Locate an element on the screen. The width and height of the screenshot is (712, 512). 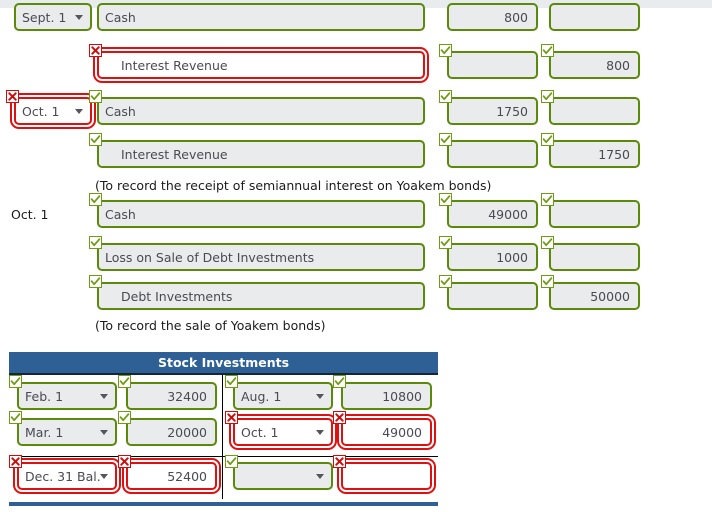
journal2-account-select-3: Debt Investments is located at coordinates (261, 296).